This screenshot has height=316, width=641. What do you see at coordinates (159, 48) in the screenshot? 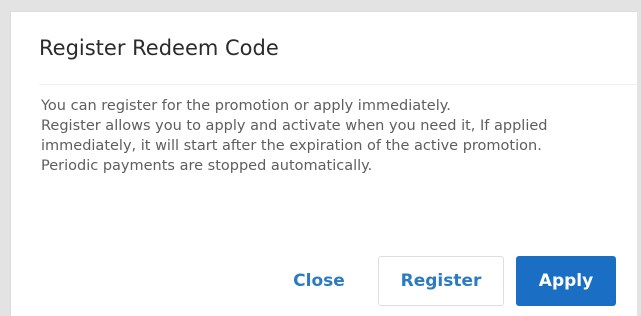
I see `dialog-title: Register Redeem Code` at bounding box center [159, 48].